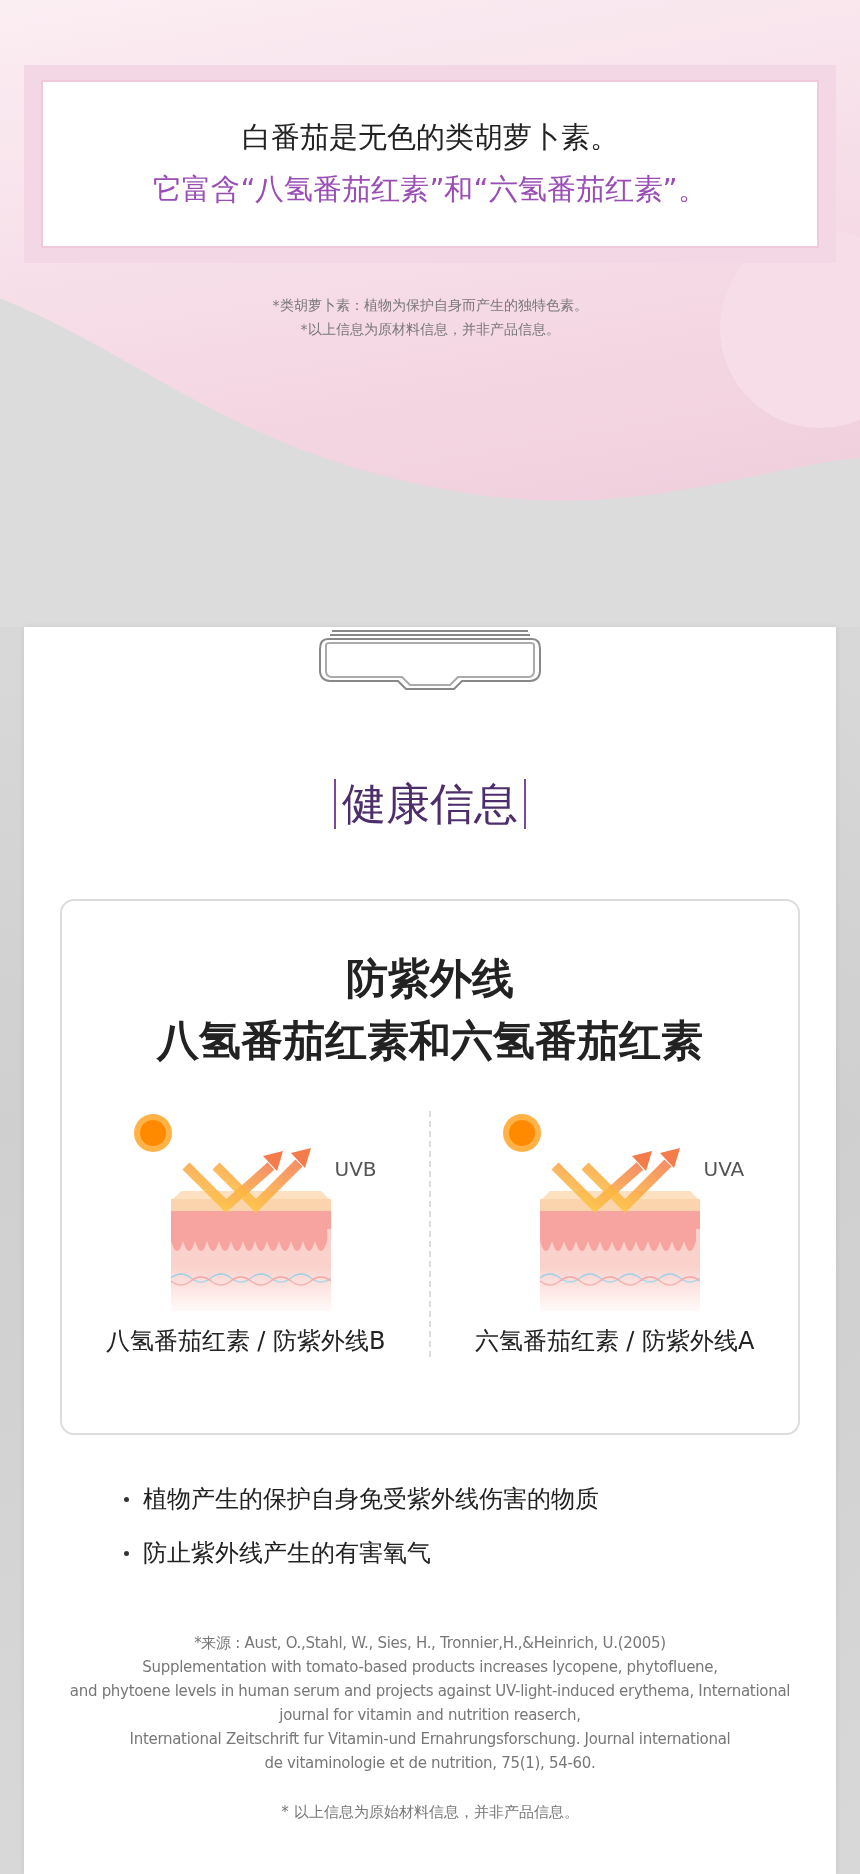 This screenshot has height=1874, width=860. I want to click on bullet-text: 防止紫外线产生的有害氧气, so click(287, 1553).